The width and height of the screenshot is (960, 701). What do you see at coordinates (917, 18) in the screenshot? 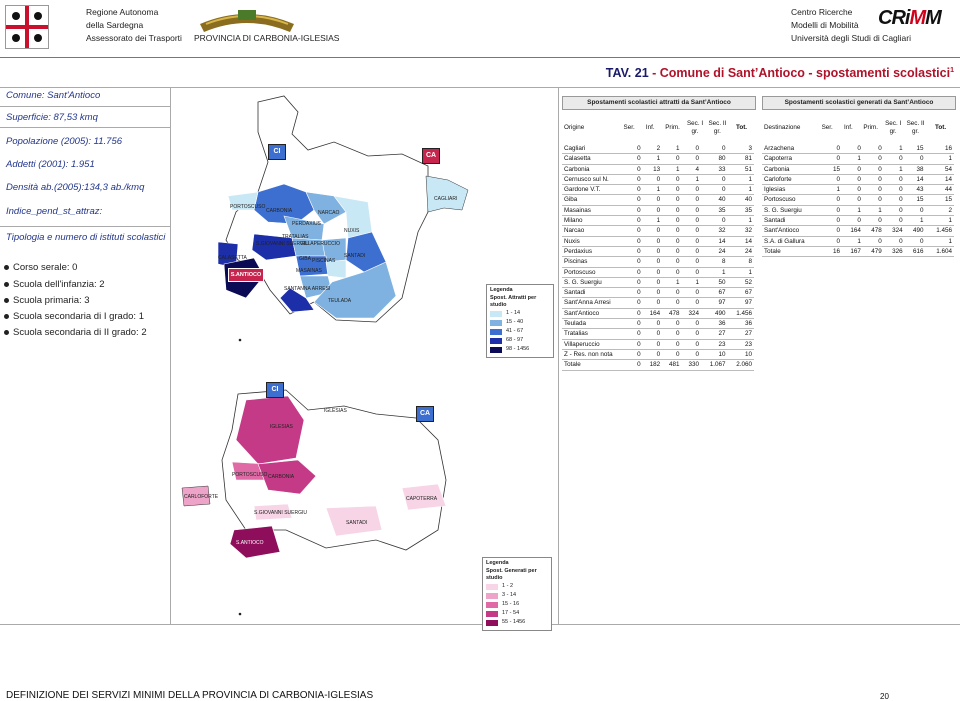
I see `logo-part-2: M` at bounding box center [917, 18].